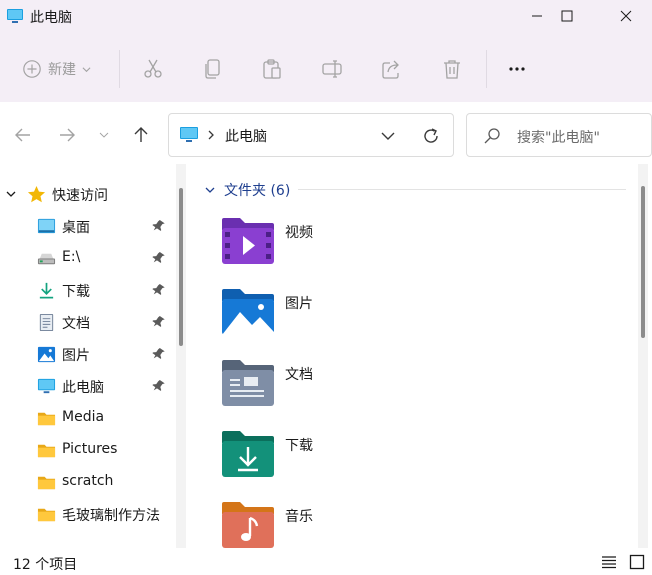  What do you see at coordinates (181, 356) in the screenshot?
I see `sidebar-scrollbar` at bounding box center [181, 356].